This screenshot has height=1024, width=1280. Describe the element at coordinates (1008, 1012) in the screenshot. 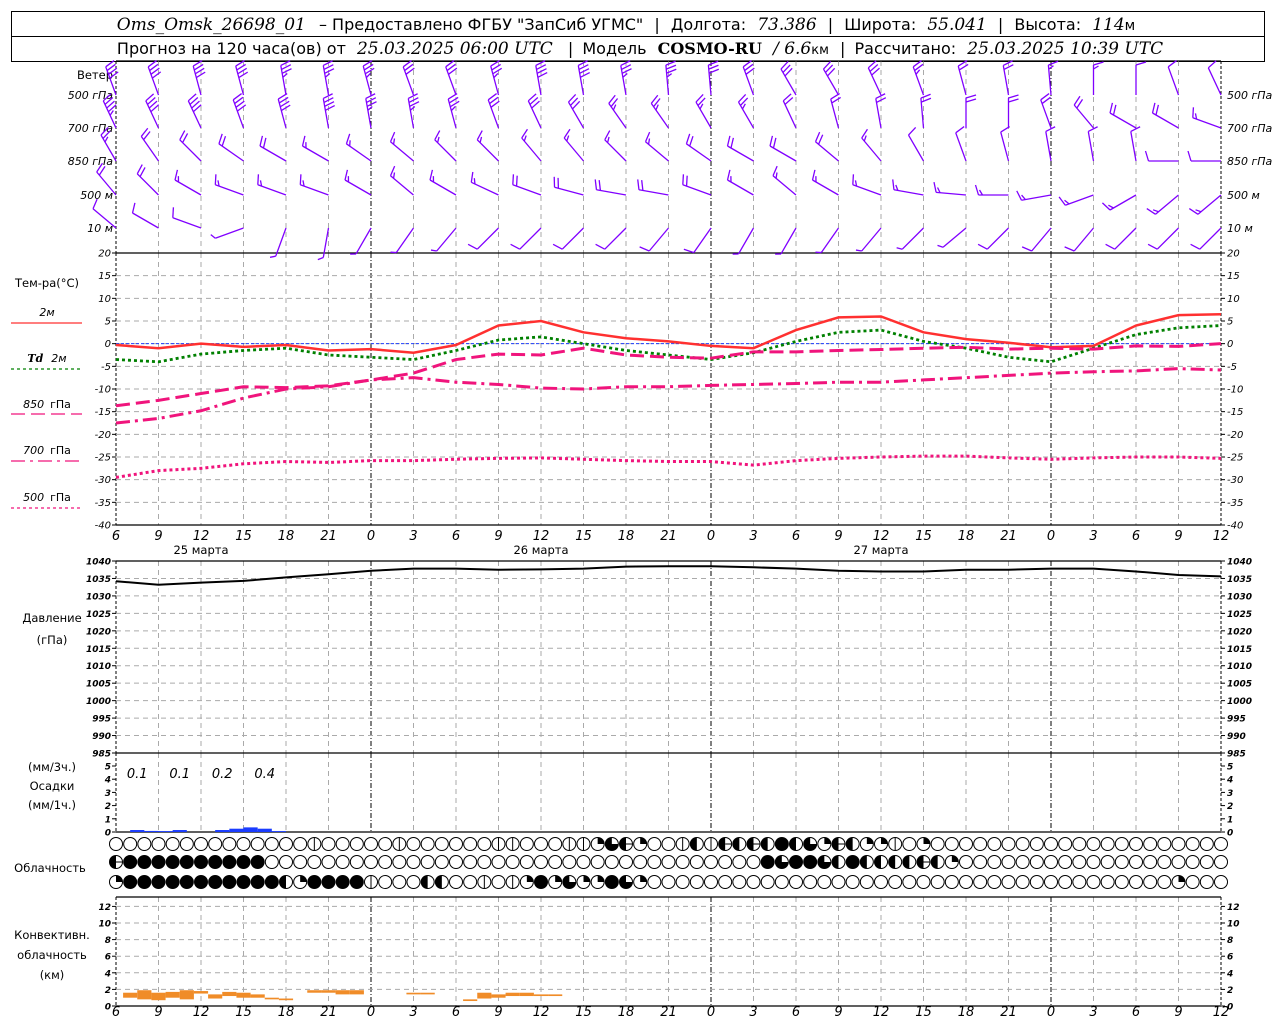

I see `x-tick-label: 21` at that location.